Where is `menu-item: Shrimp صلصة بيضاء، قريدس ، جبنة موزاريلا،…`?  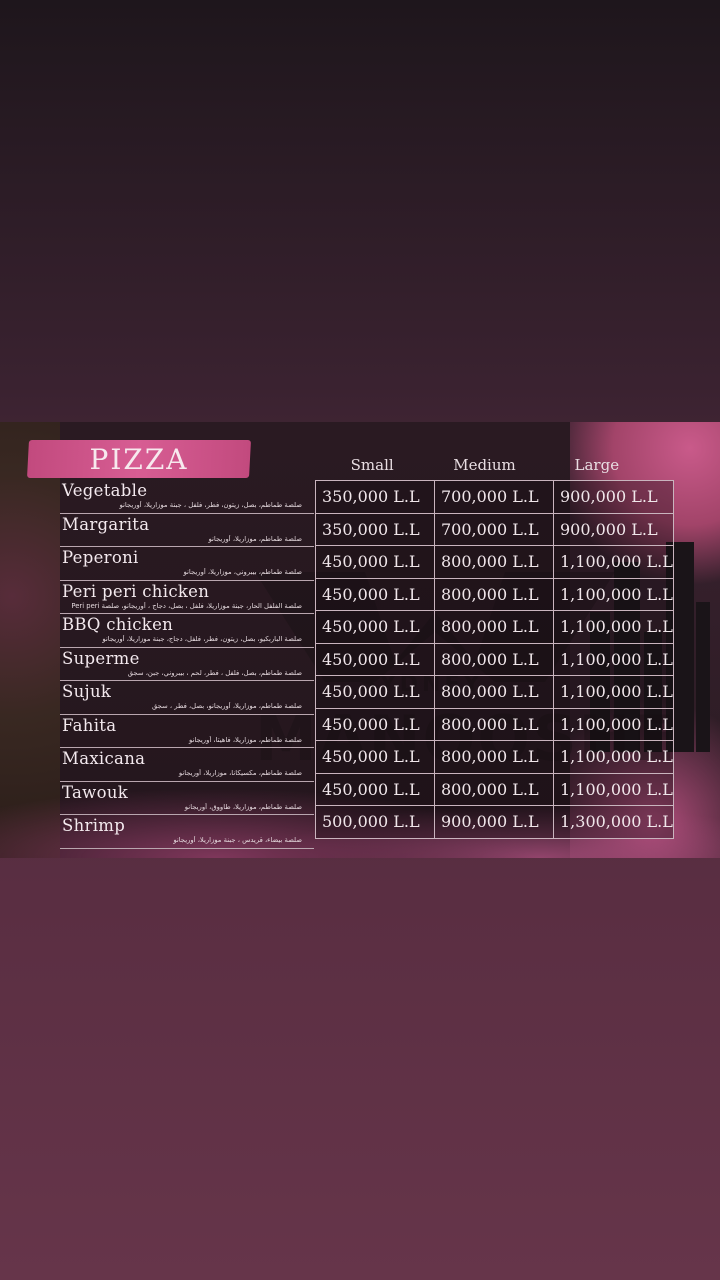 menu-item: Shrimp صلصة بيضاء، قريدس ، جبنة موزاريلا،… is located at coordinates (187, 832).